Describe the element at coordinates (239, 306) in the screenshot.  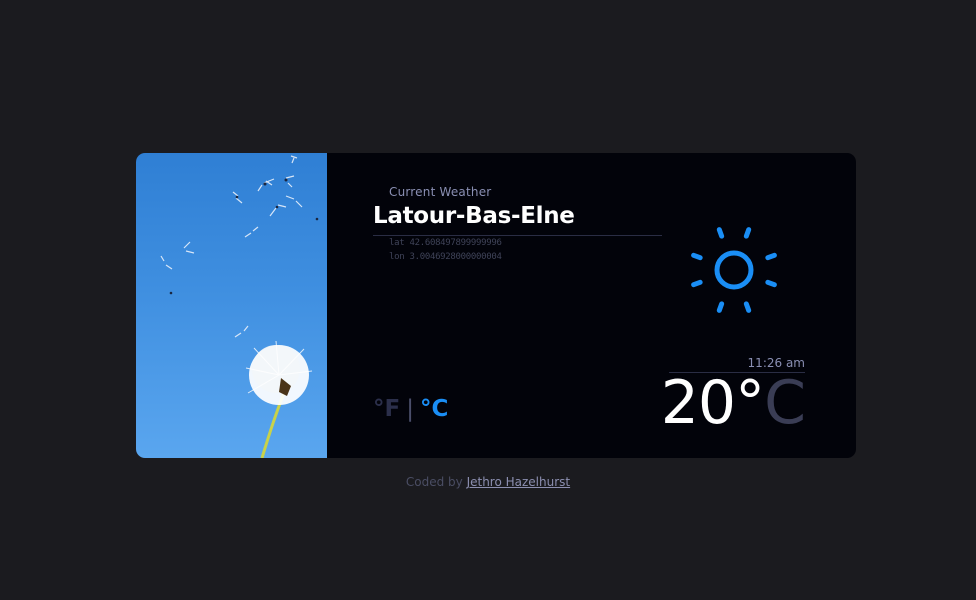
I see `dandelion-illustration` at that location.